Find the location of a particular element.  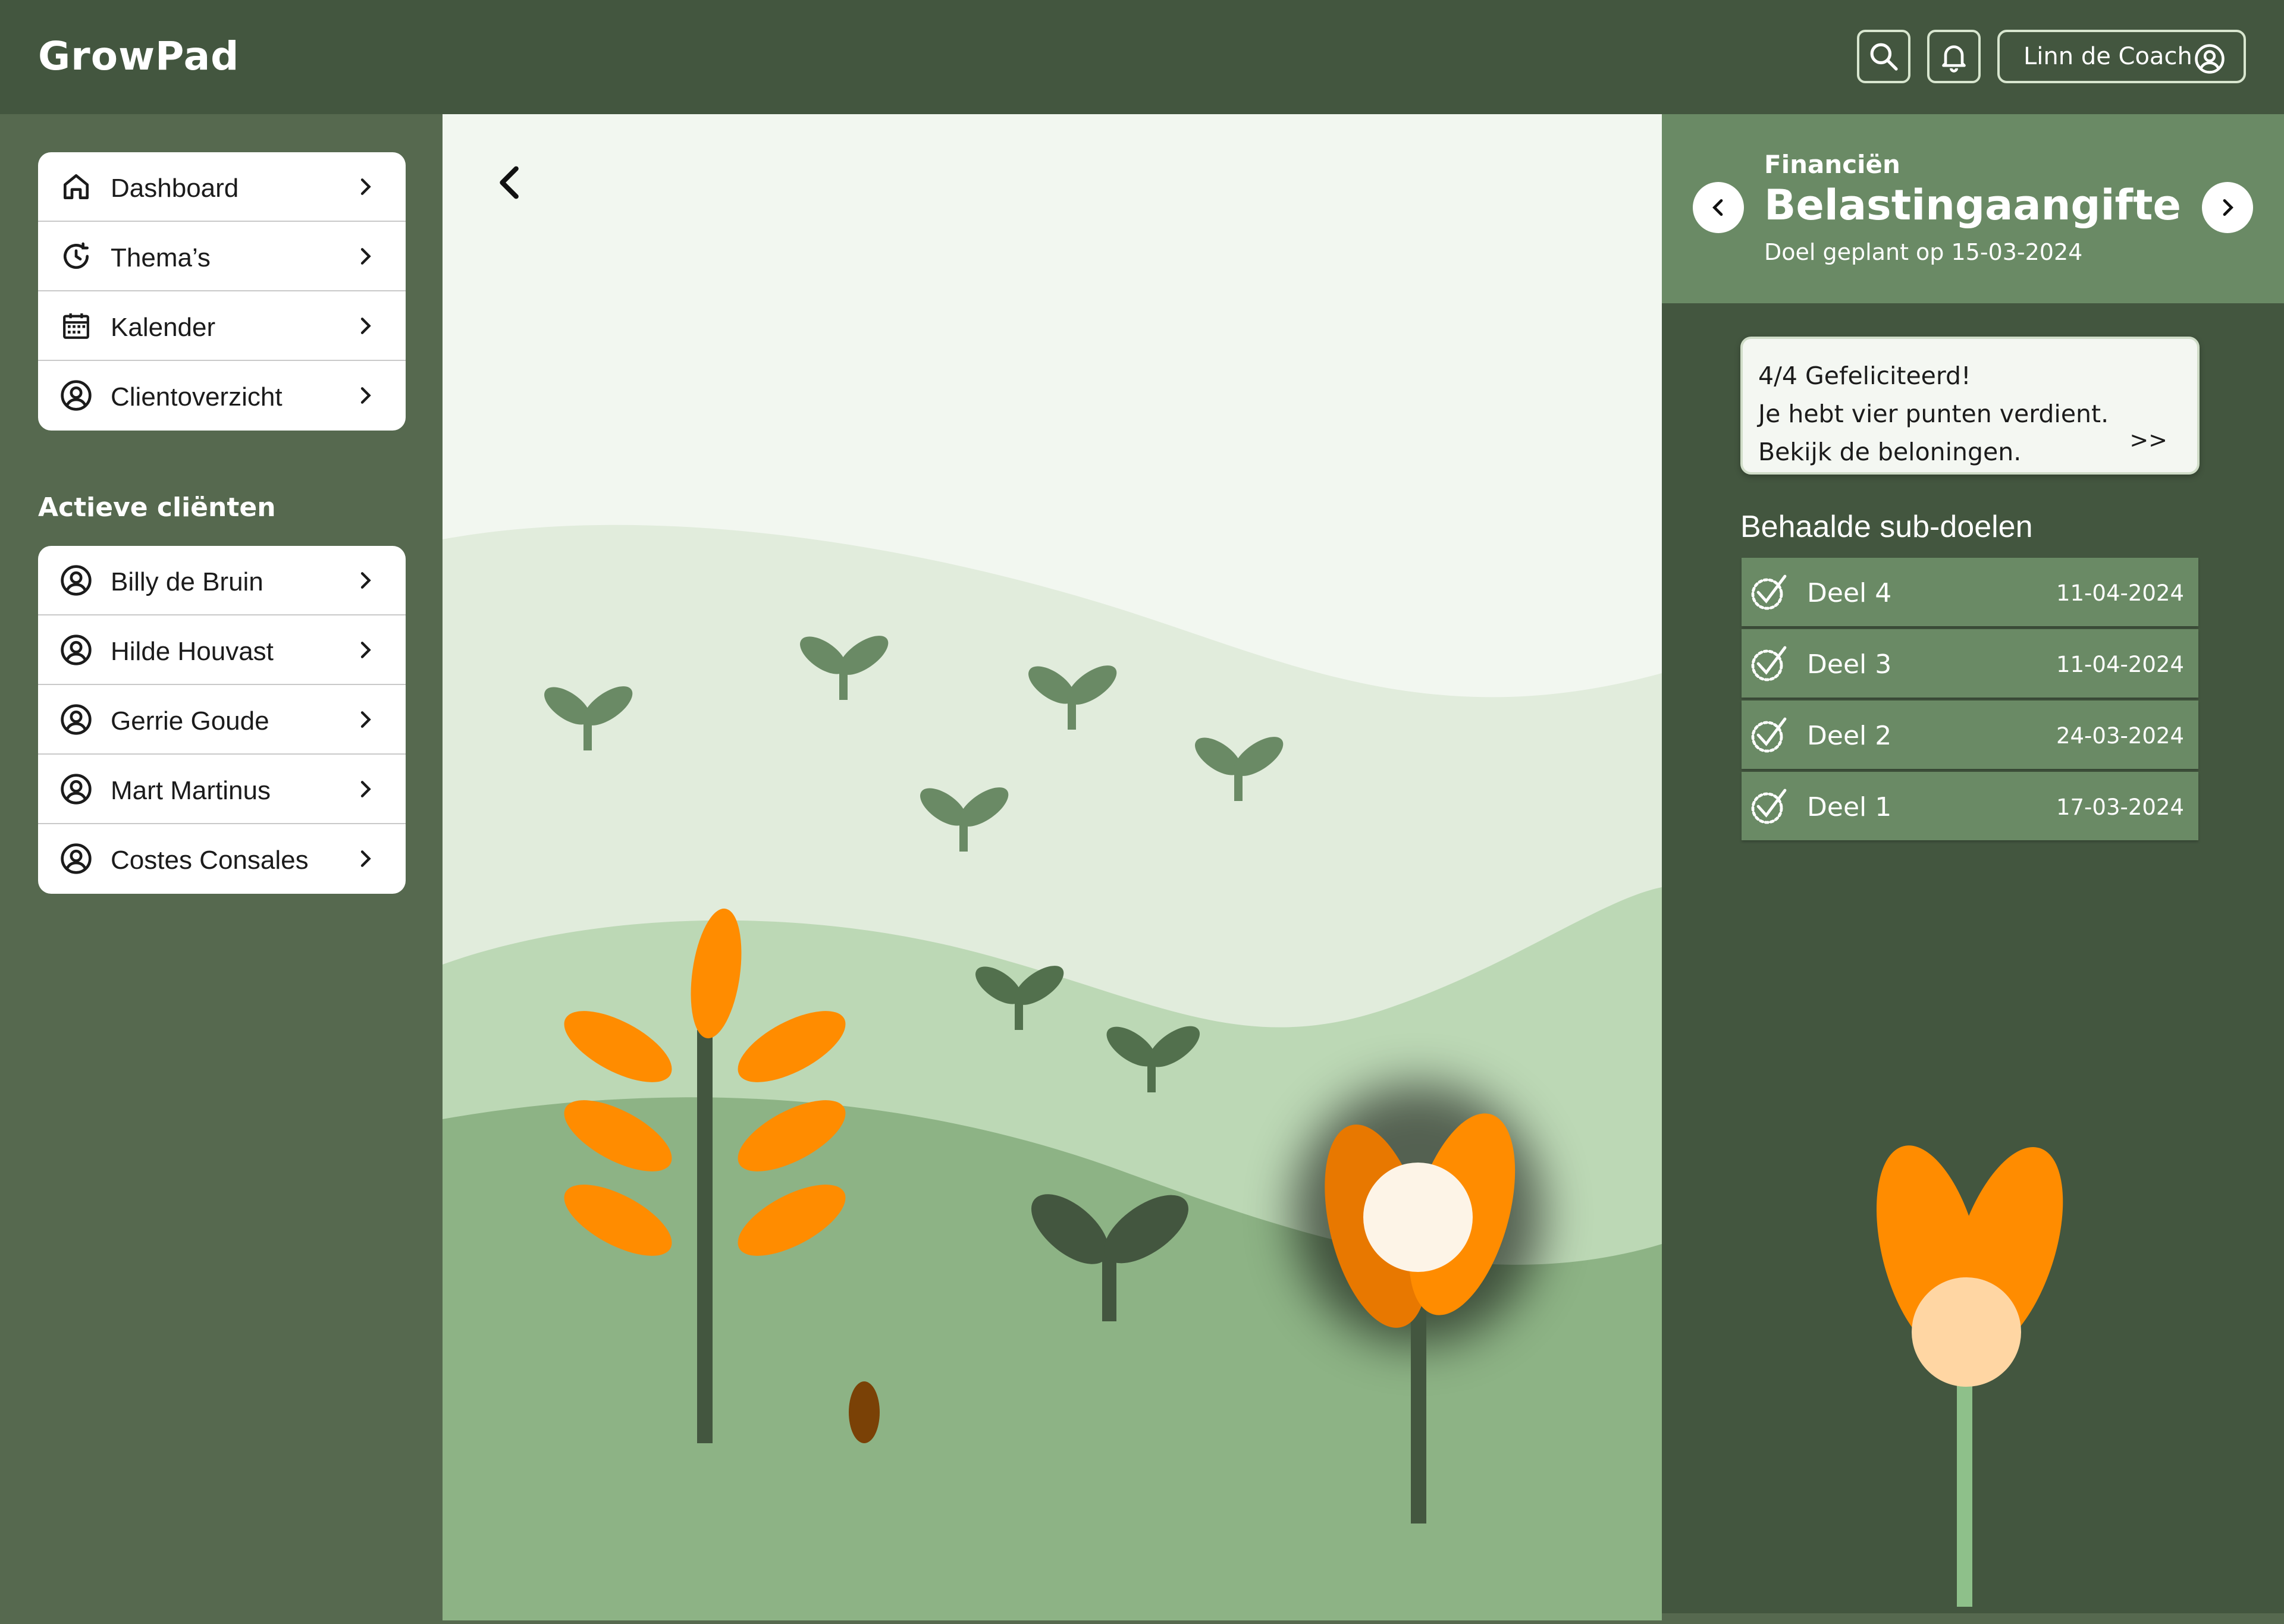

reward-line-1: 4/4 Gefeliciteerd! is located at coordinates (1865, 376).